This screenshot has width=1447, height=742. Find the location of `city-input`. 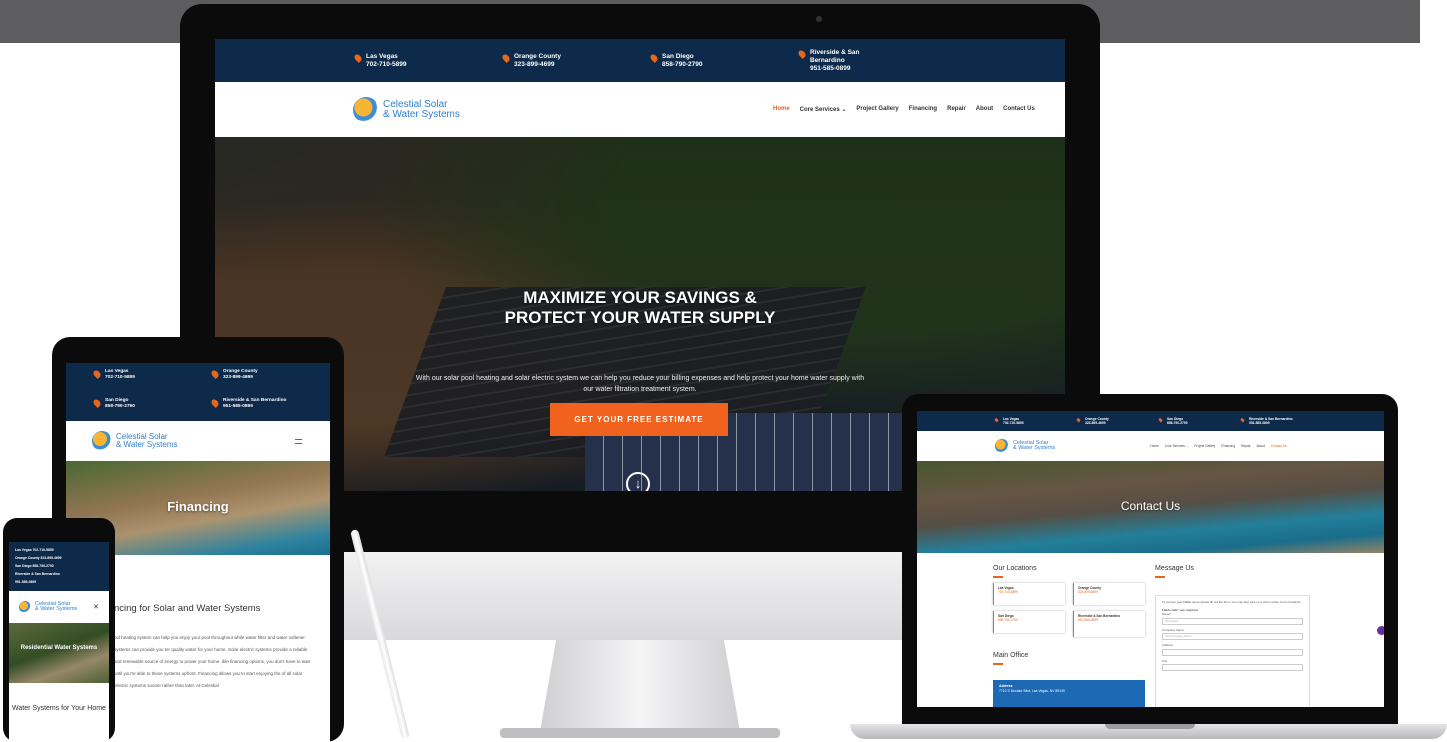

city-input is located at coordinates (1232, 667).